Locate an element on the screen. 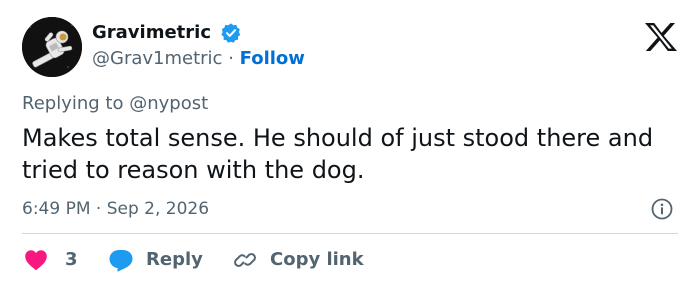  author-avatar is located at coordinates (52, 47).